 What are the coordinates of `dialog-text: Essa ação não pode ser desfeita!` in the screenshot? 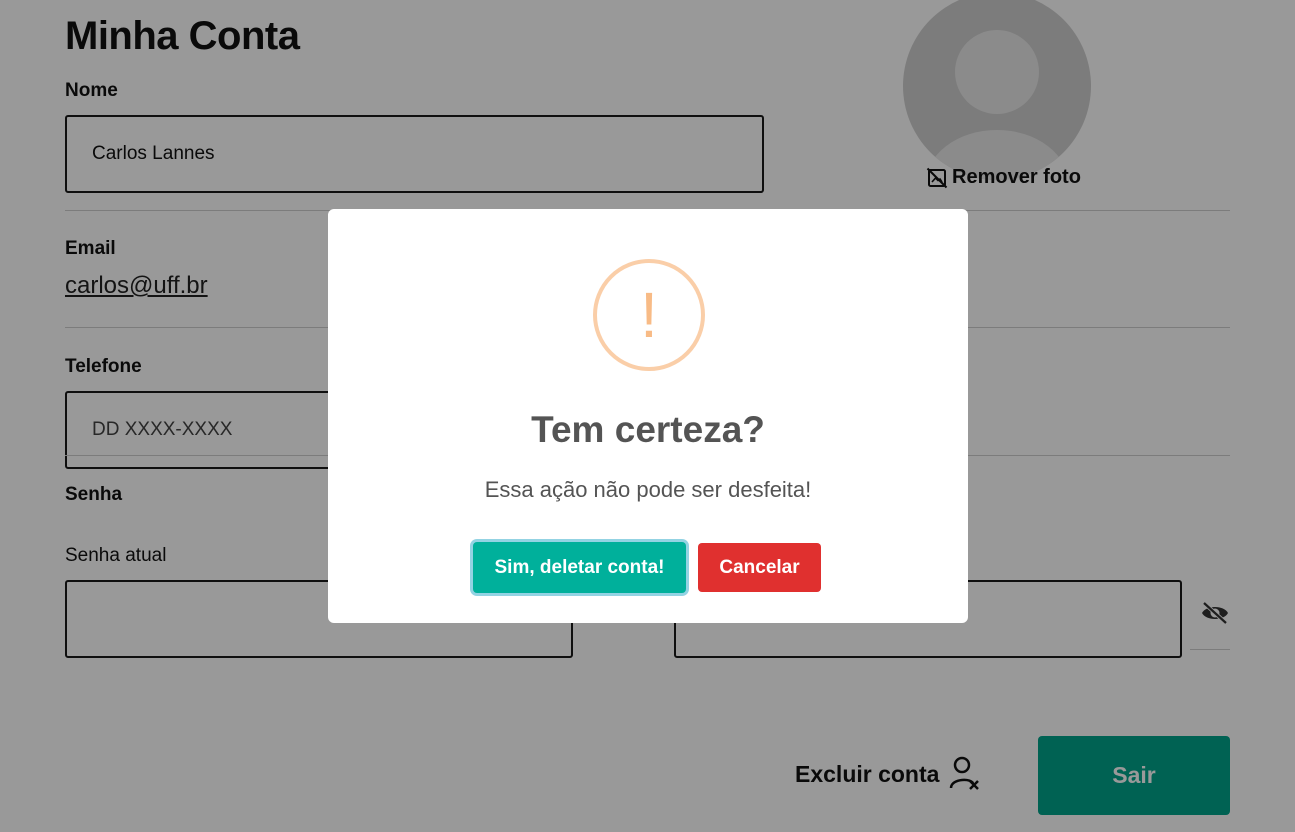 It's located at (648, 489).